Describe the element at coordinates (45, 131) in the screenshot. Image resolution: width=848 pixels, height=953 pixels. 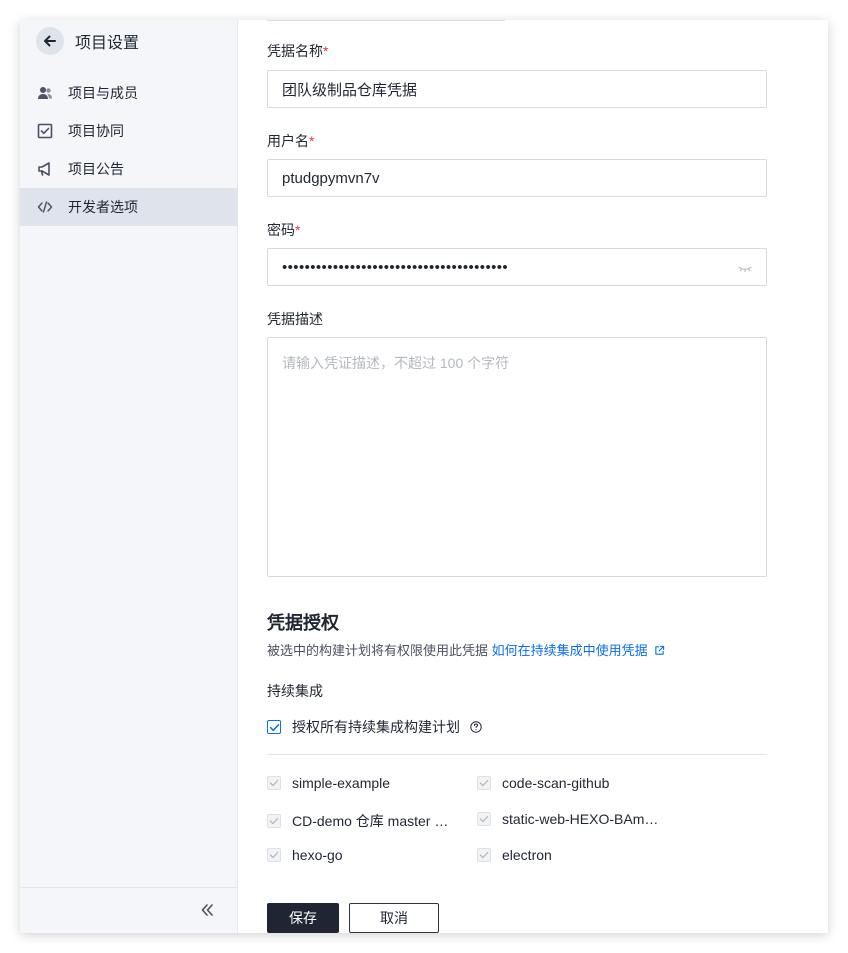
I see `collab-icon` at that location.